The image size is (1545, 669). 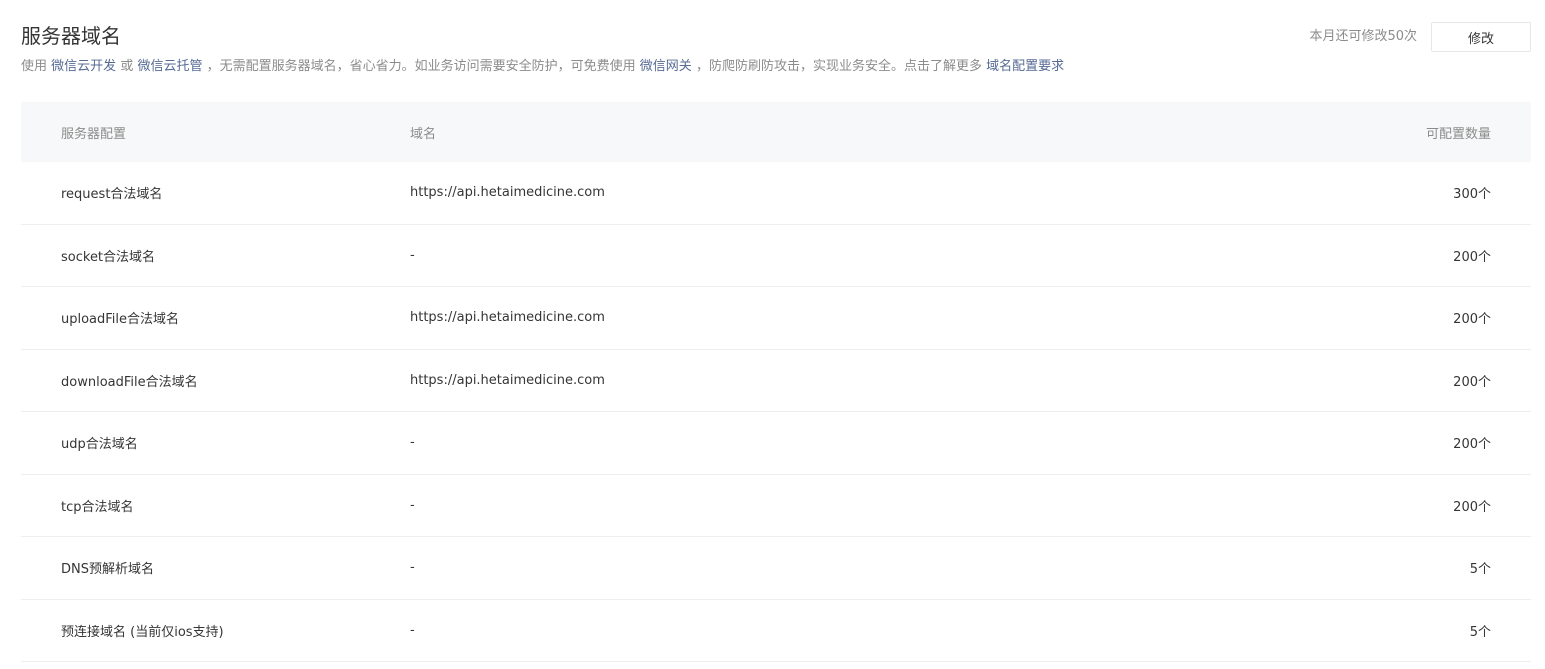 What do you see at coordinates (1025, 66) in the screenshot?
I see `domain-requirements-link: 域名配置要求` at bounding box center [1025, 66].